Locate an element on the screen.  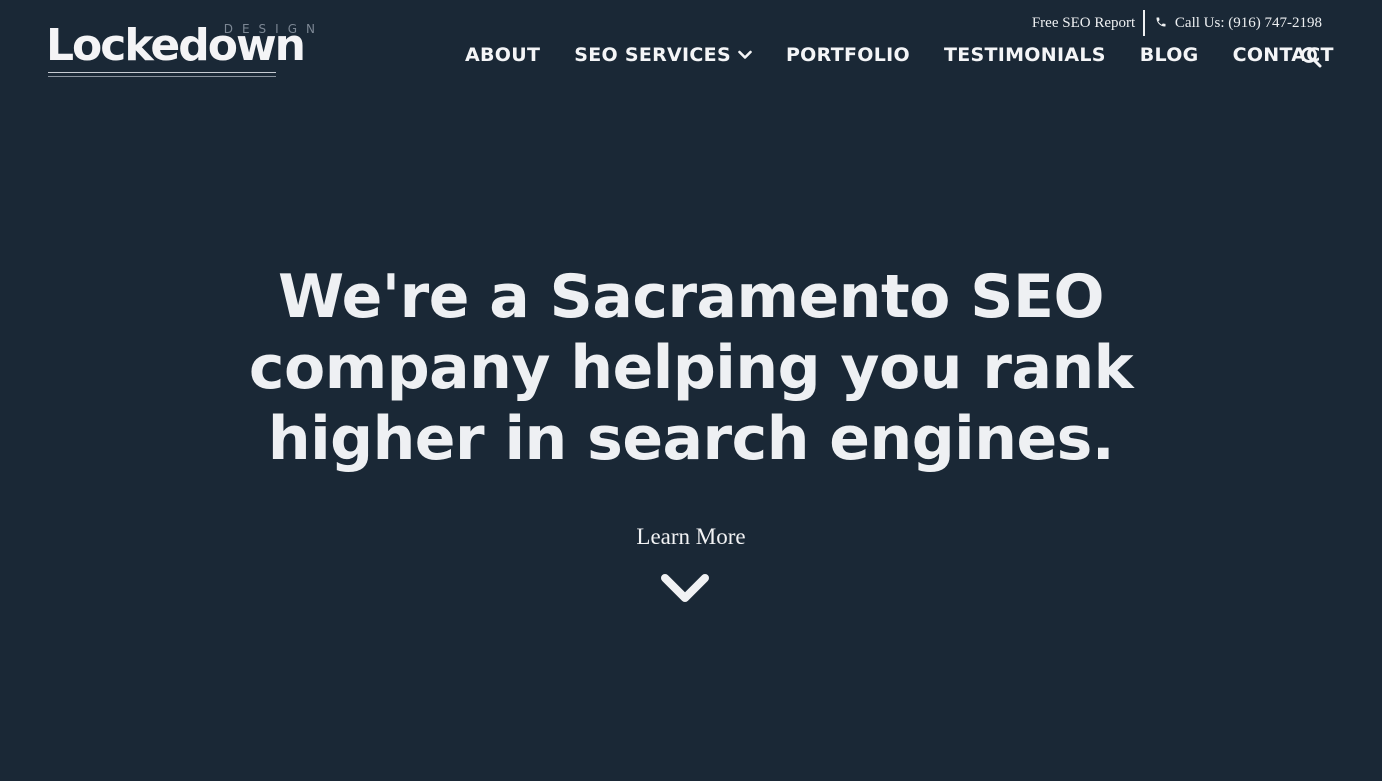
nav-item-label: BLOG is located at coordinates (1169, 55).